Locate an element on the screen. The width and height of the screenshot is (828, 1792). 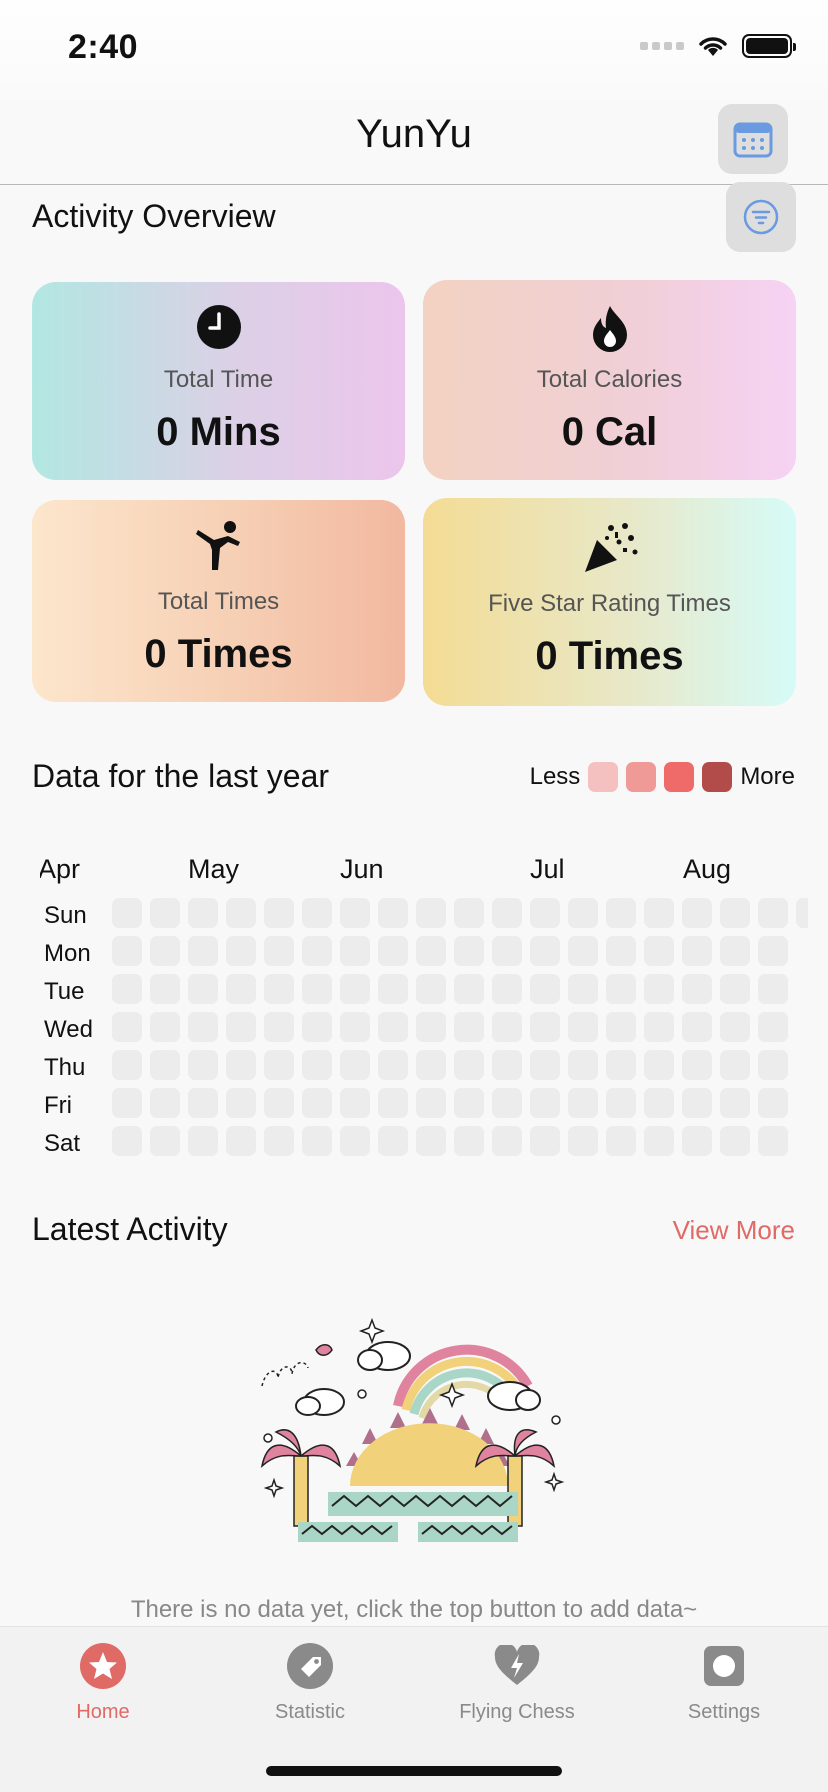
filter-button is located at coordinates (761, 217).